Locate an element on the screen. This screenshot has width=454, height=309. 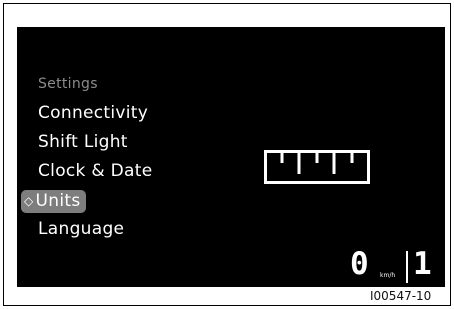
menu-item-units-label: Units is located at coordinates (58, 201).